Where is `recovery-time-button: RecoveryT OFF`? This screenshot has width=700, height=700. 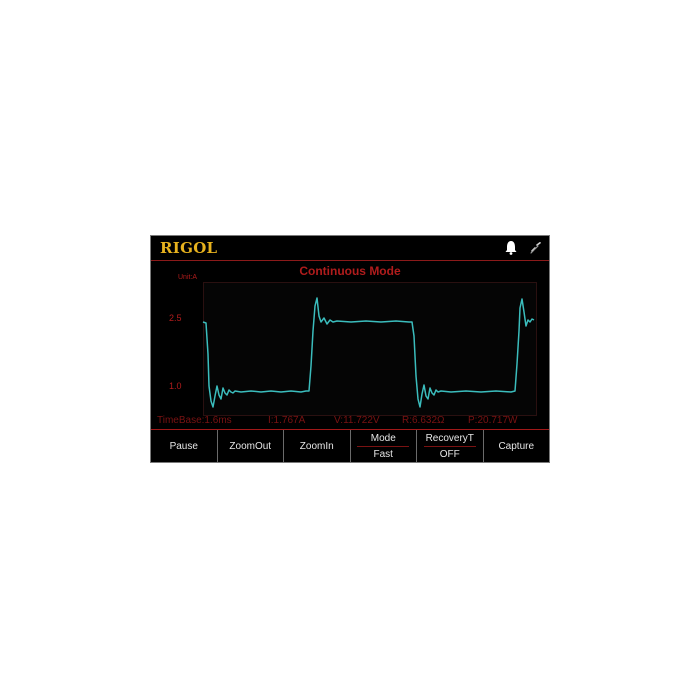
recovery-time-button: RecoveryT OFF is located at coordinates (450, 446).